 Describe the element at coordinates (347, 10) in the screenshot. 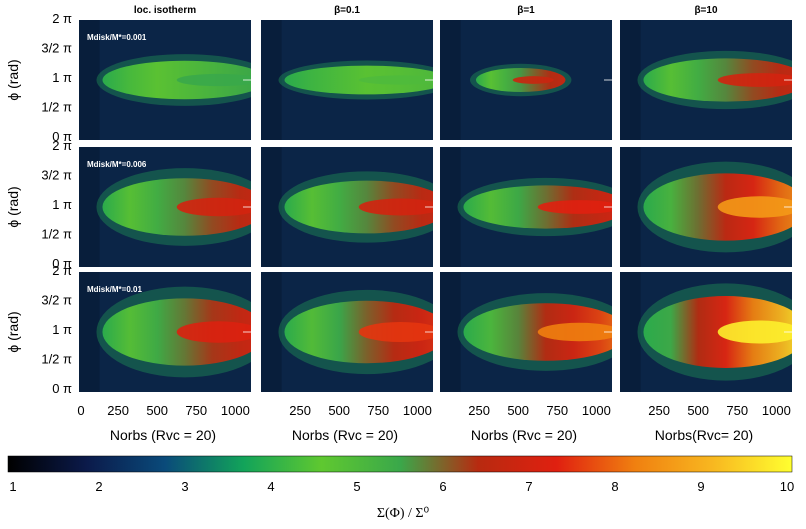

I see `column-title: β=0.1` at that location.